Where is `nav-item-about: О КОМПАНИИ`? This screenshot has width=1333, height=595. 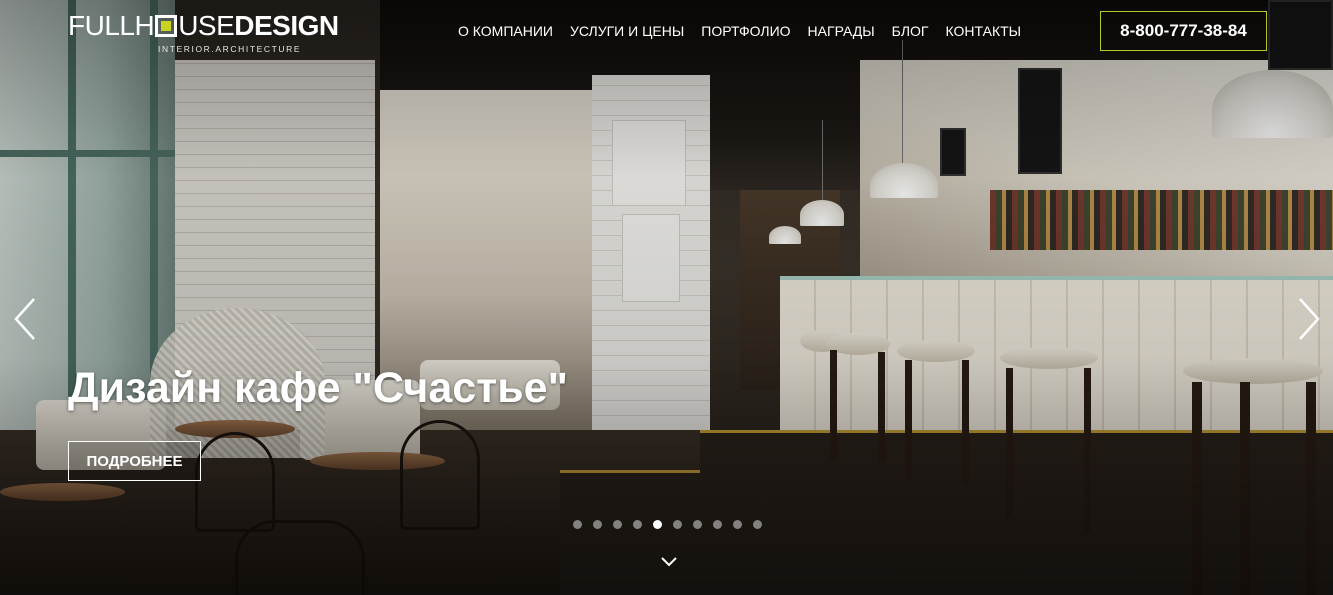
nav-item-about: О КОМПАНИИ is located at coordinates (509, 31).